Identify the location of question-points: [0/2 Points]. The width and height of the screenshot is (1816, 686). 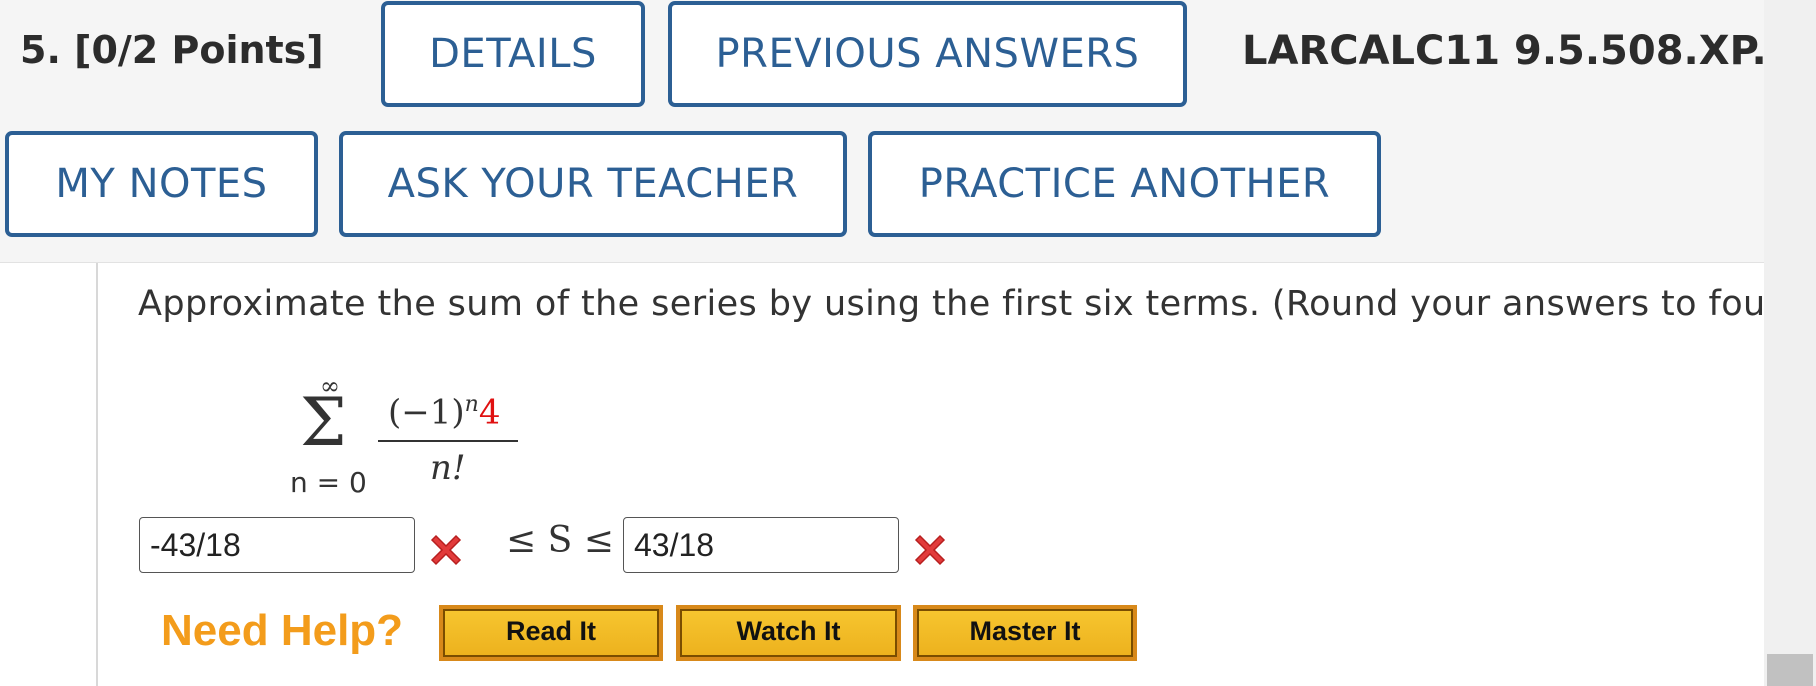
(199, 50).